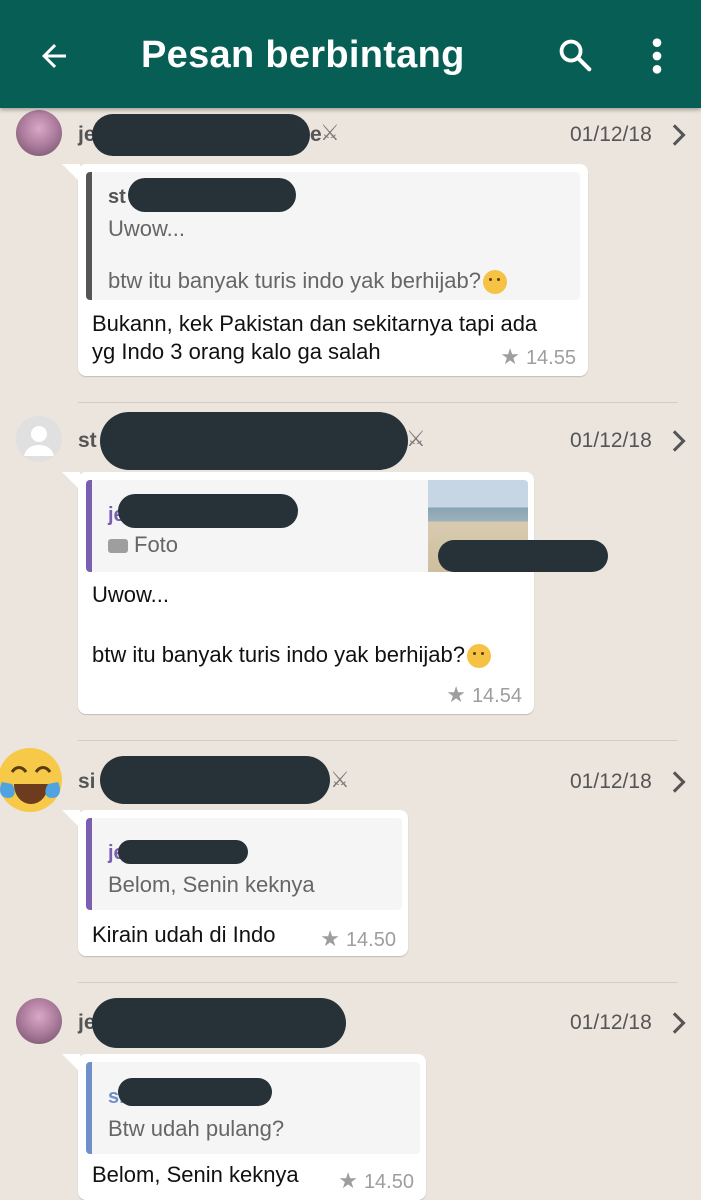 The height and width of the screenshot is (1200, 701). Describe the element at coordinates (538, 356) in the screenshot. I see `message-time: ★ 14.55` at that location.